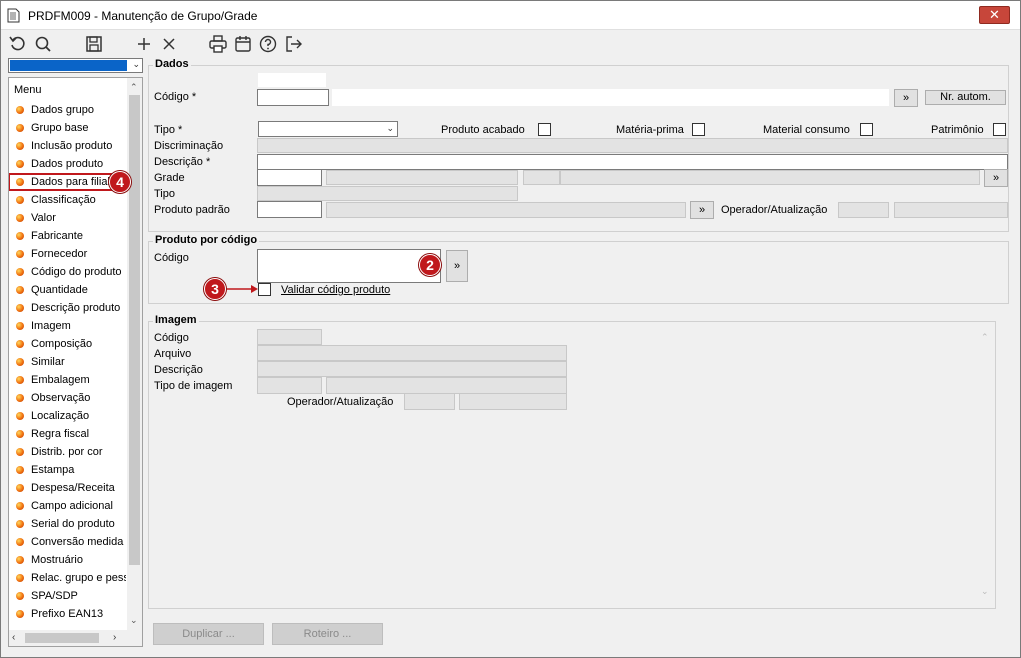 This screenshot has height=658, width=1021. What do you see at coordinates (120, 182) in the screenshot?
I see `callout-badge-4: 4` at bounding box center [120, 182].